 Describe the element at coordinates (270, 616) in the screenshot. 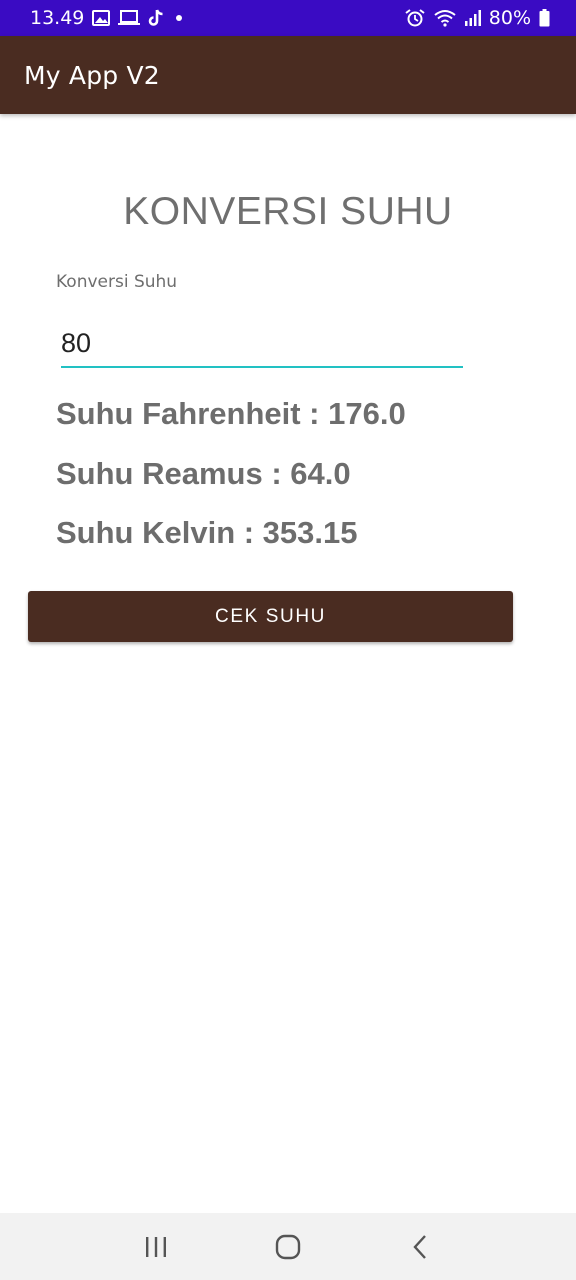

I see `check-temperature-button: CEK SUHU` at that location.